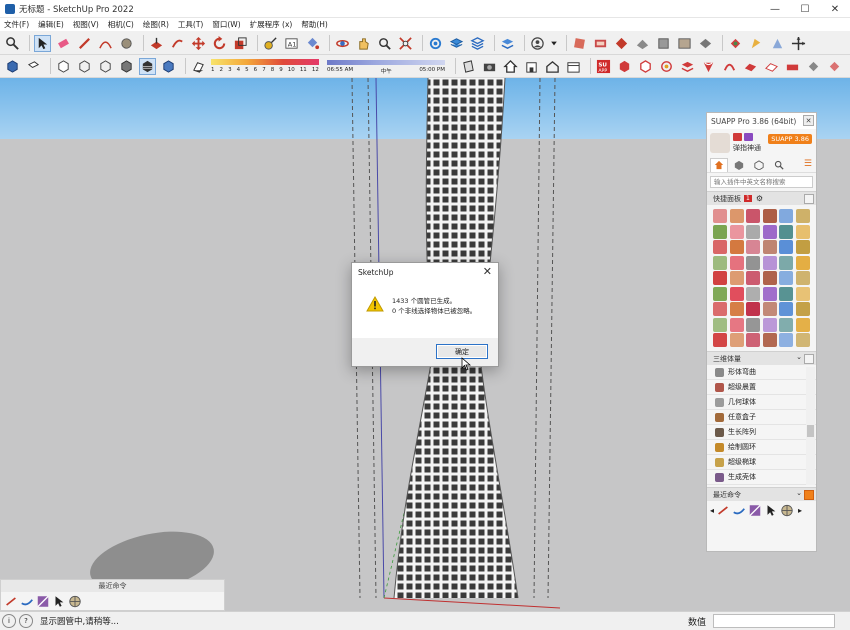 The height and width of the screenshot is (630, 850). Describe the element at coordinates (314, 24) in the screenshot. I see `menu-help: 帮助(H)` at that location.